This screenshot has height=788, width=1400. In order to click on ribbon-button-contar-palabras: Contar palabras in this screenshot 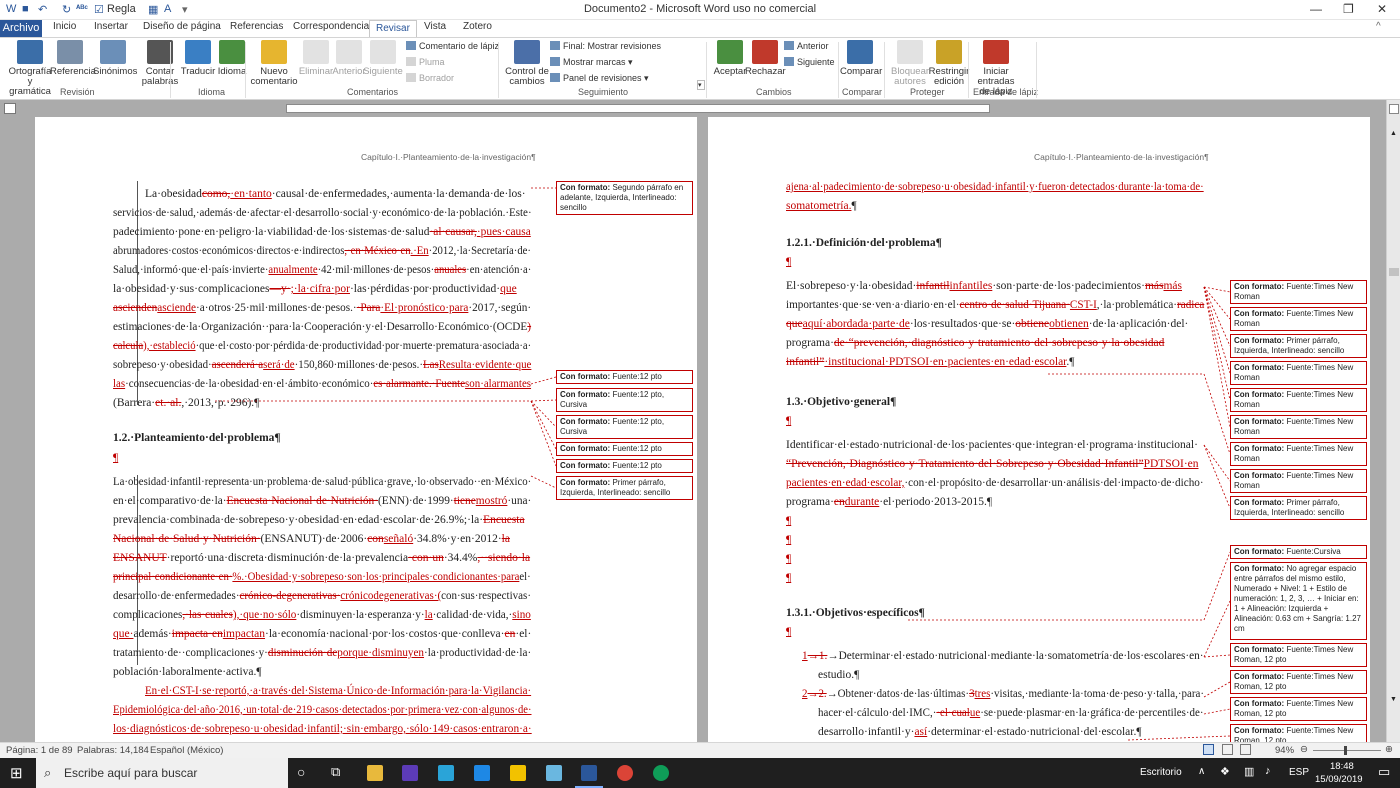, I will do `click(160, 63)`.